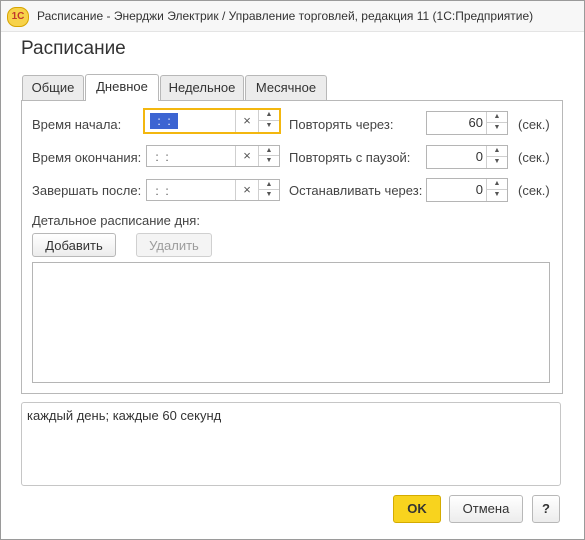  Describe the element at coordinates (286, 87) in the screenshot. I see `tab-monthly: Месячное` at that location.